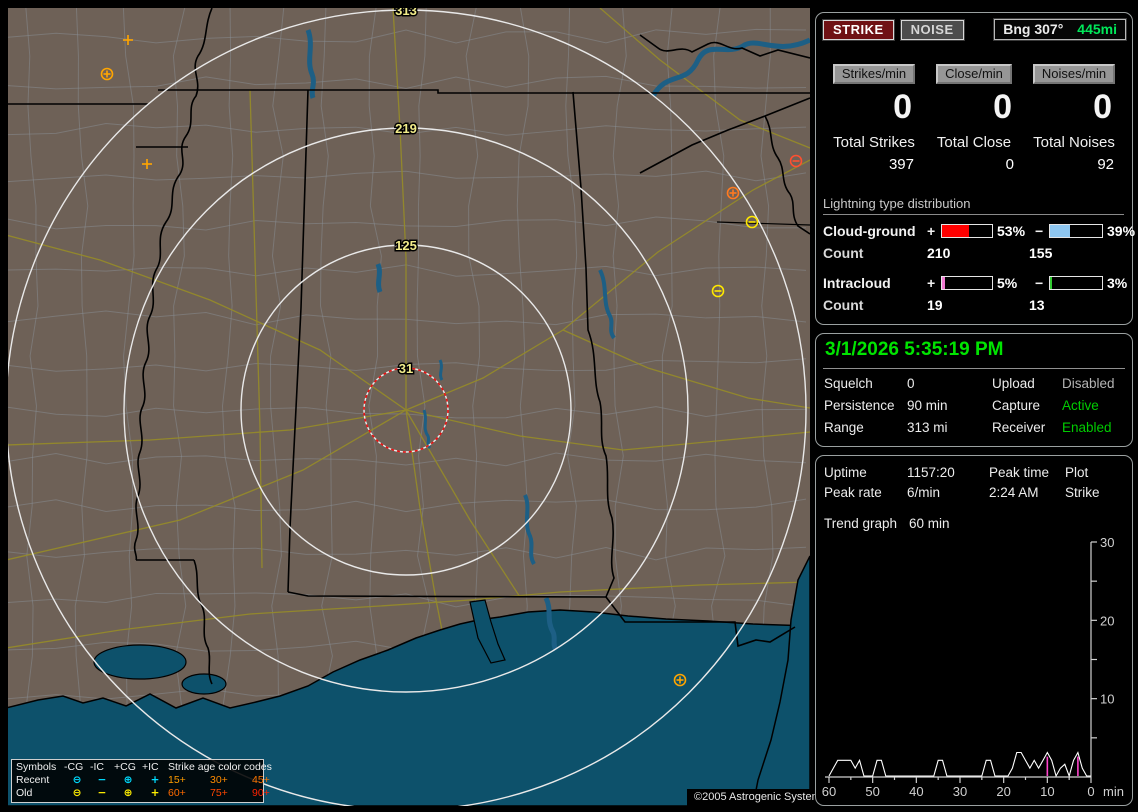  I want to click on svg-text: 40, so click(916, 791).